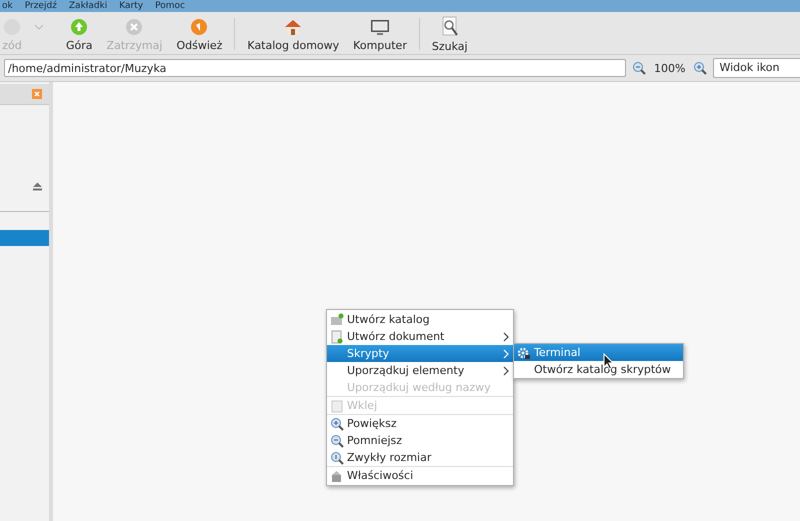  What do you see at coordinates (420, 440) in the screenshot?
I see `menu-item: Pomniejsz` at bounding box center [420, 440].